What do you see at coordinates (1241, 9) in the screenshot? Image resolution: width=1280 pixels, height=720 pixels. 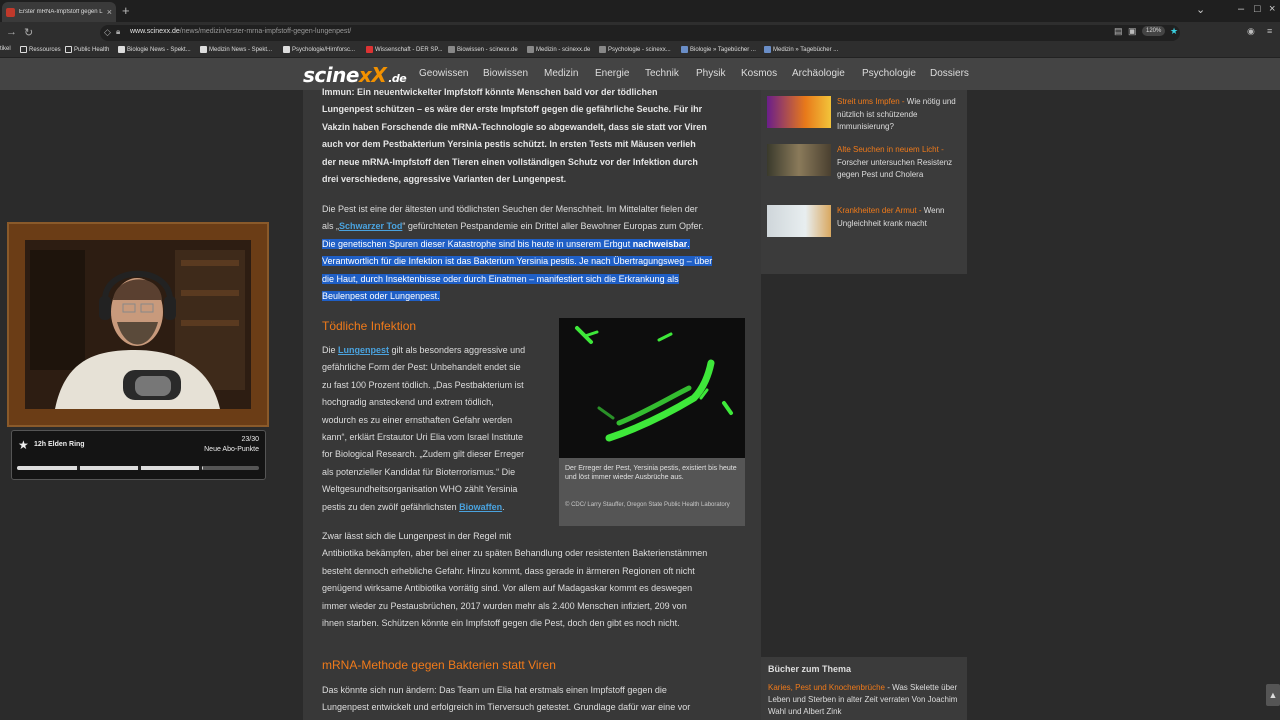 I see `minimize-icon: –` at bounding box center [1241, 9].